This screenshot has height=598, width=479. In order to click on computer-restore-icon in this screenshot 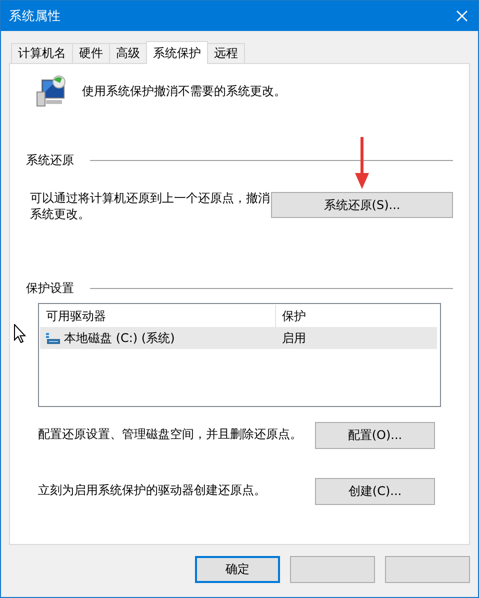, I will do `click(51, 91)`.